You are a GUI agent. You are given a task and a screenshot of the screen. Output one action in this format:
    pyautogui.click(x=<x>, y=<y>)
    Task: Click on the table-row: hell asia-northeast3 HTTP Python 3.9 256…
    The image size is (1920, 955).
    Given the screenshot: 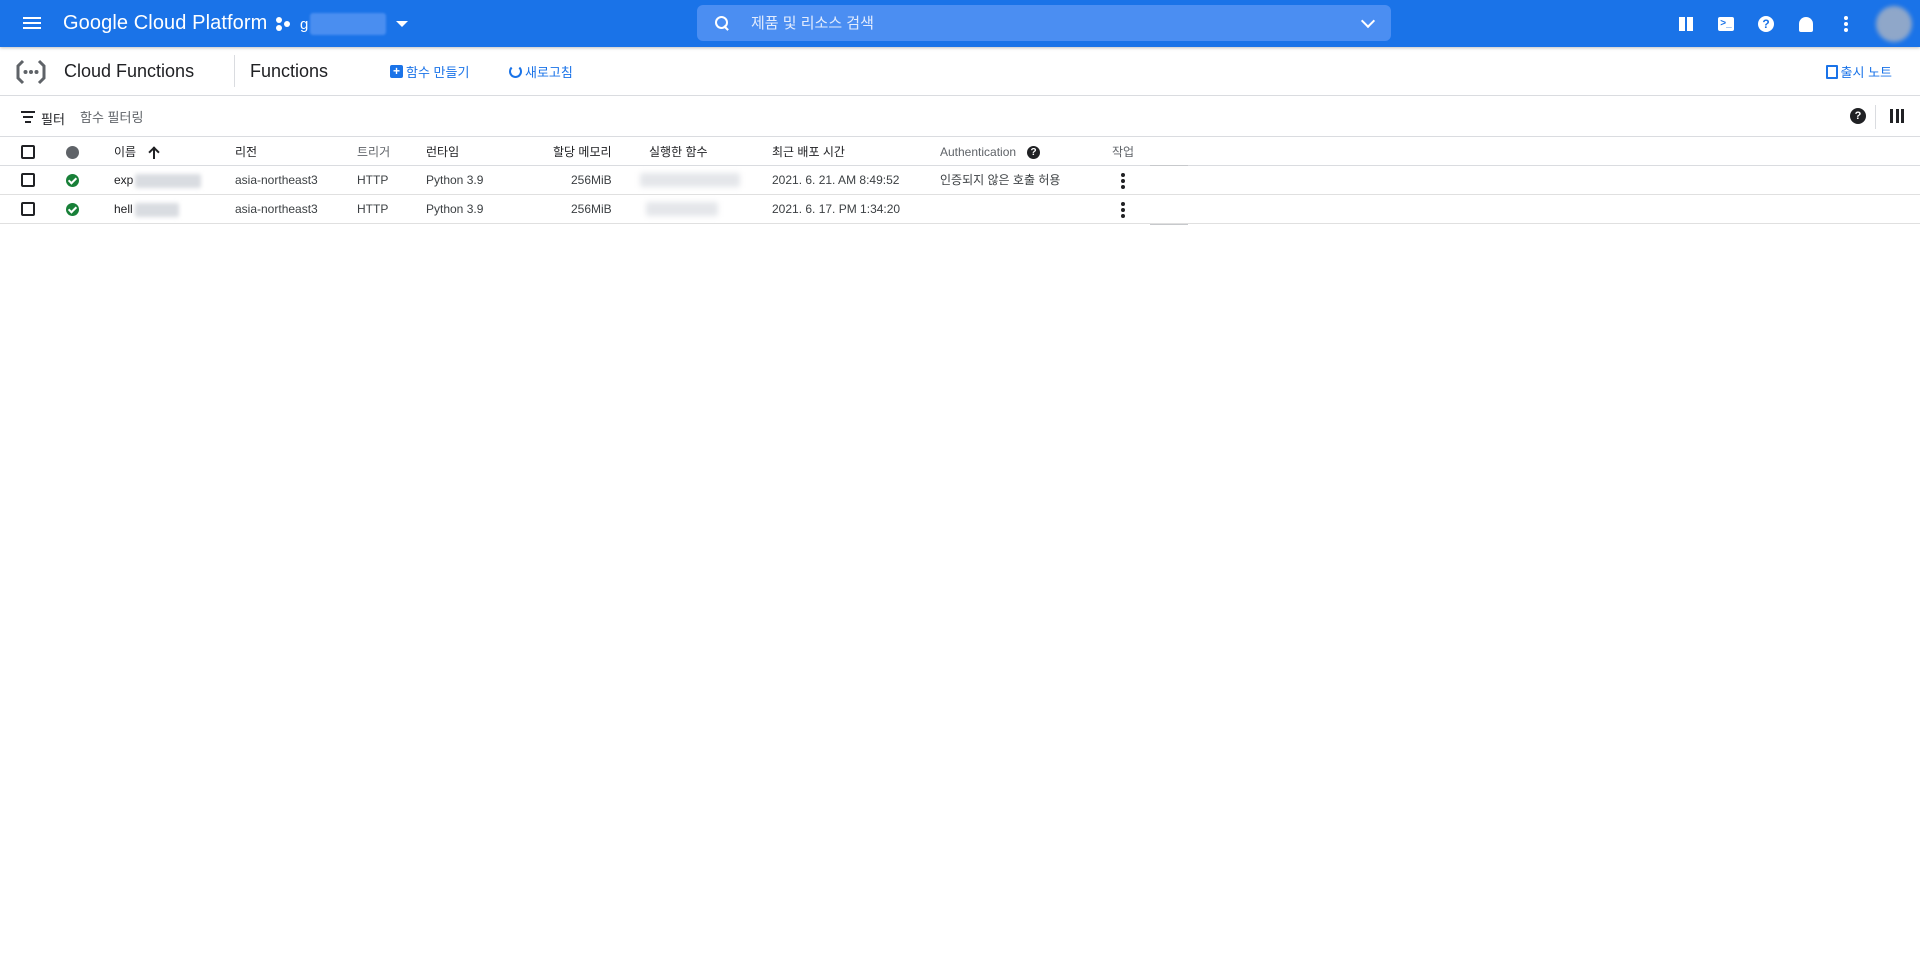 What is the action you would take?
    pyautogui.click(x=960, y=209)
    